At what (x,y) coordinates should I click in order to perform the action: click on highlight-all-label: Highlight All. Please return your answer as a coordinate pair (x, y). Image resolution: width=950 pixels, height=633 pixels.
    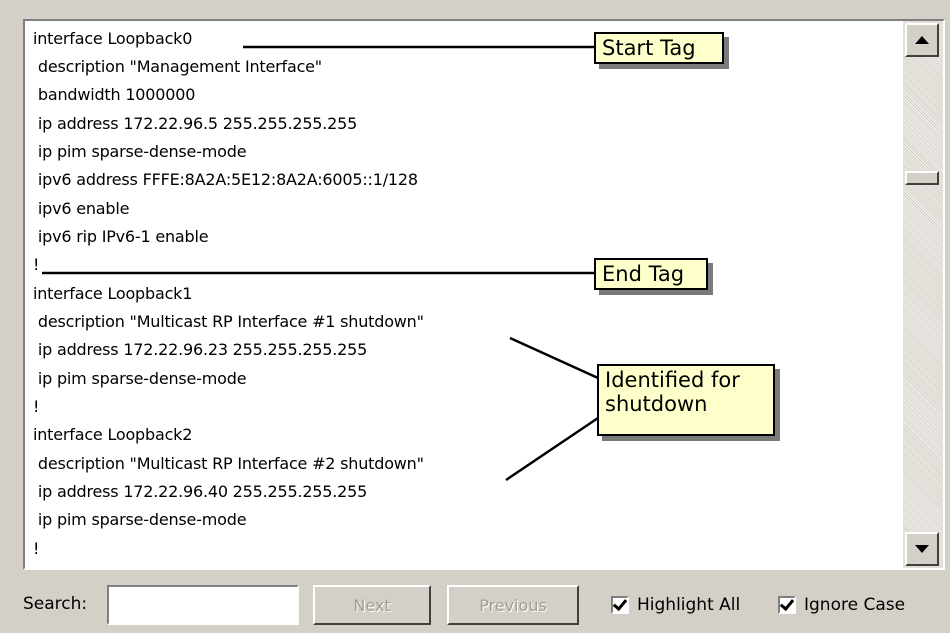
    Looking at the image, I should click on (689, 605).